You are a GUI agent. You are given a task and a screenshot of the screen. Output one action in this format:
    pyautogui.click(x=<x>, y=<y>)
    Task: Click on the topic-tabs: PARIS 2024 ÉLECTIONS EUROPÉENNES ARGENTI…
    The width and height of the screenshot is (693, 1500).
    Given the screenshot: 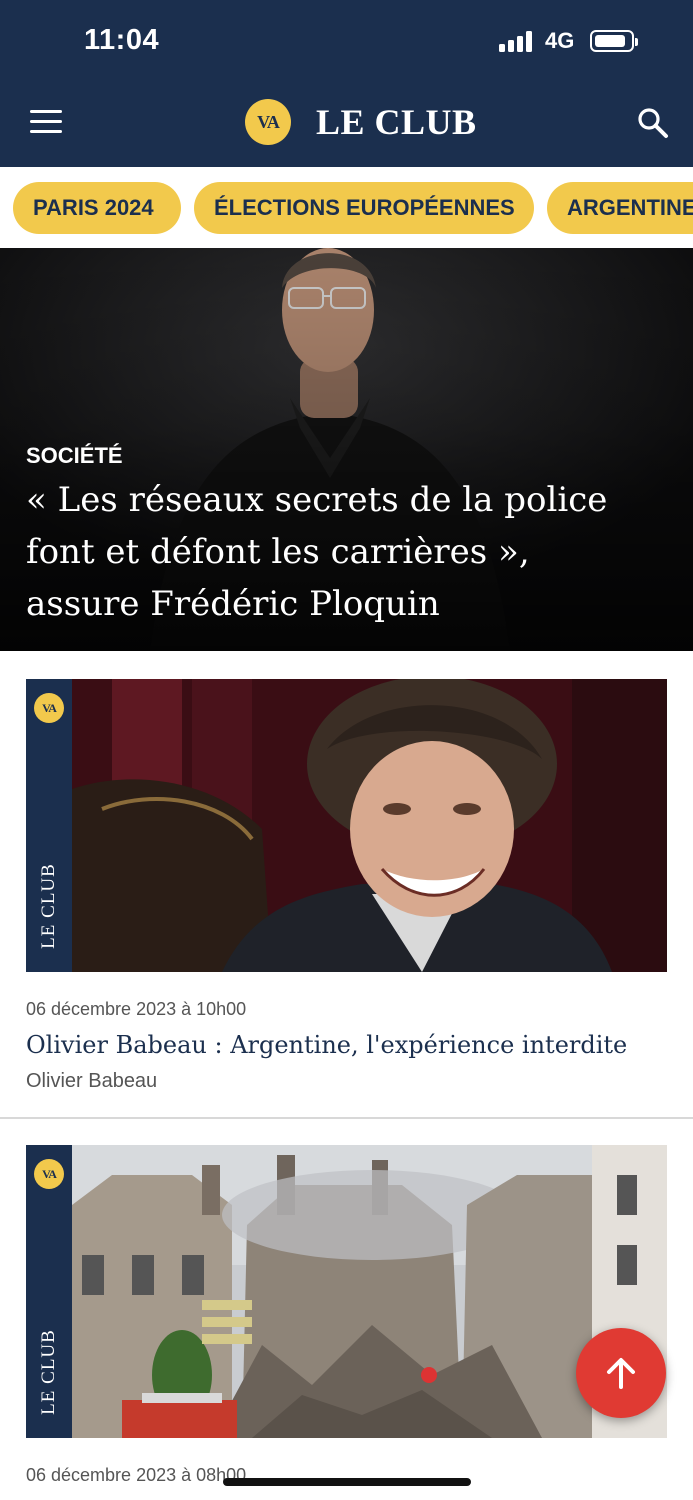 What is the action you would take?
    pyautogui.click(x=346, y=208)
    